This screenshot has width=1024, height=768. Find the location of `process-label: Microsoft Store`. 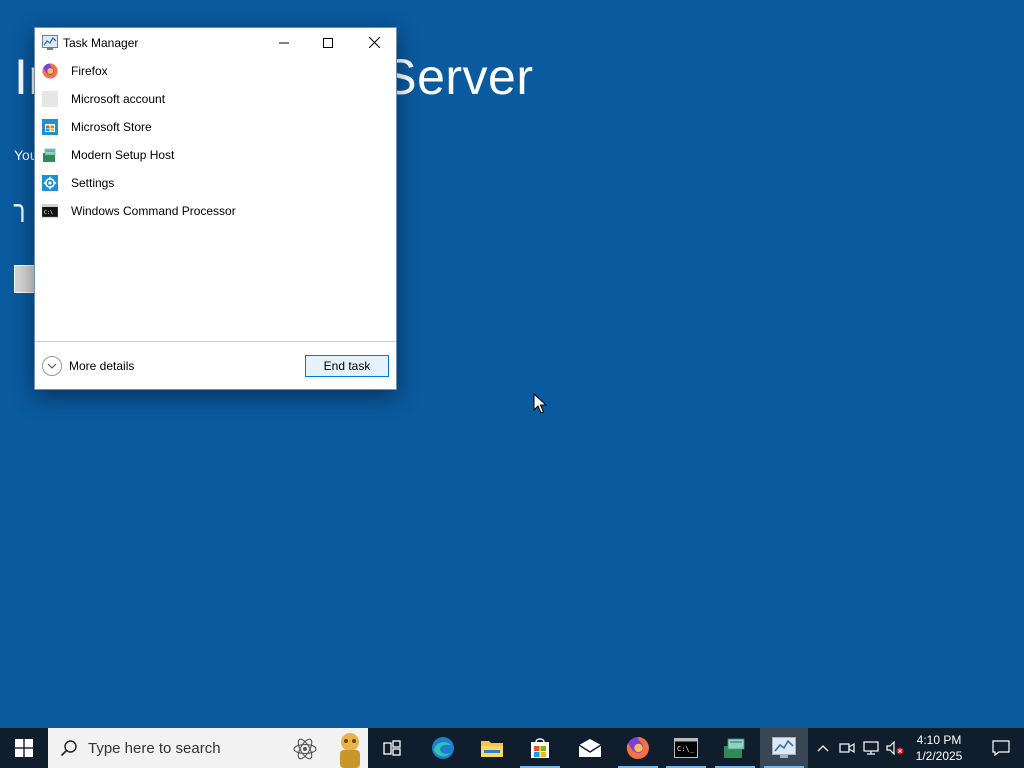

process-label: Microsoft Store is located at coordinates (111, 127).